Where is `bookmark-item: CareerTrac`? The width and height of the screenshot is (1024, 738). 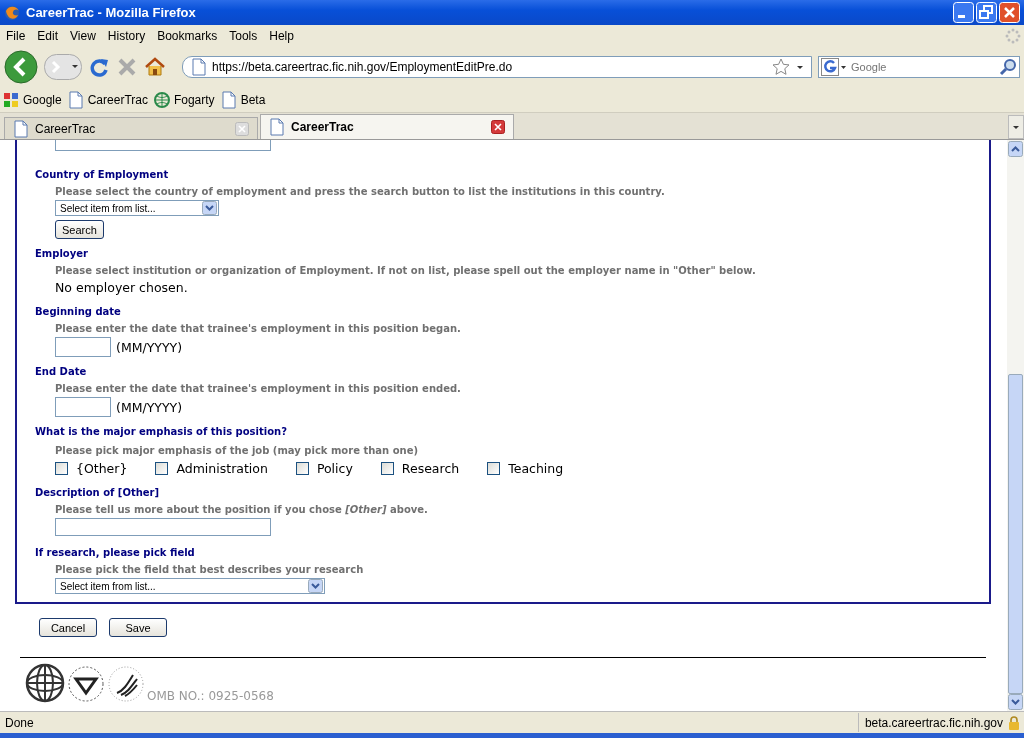
bookmark-item: CareerTrac is located at coordinates (107, 100).